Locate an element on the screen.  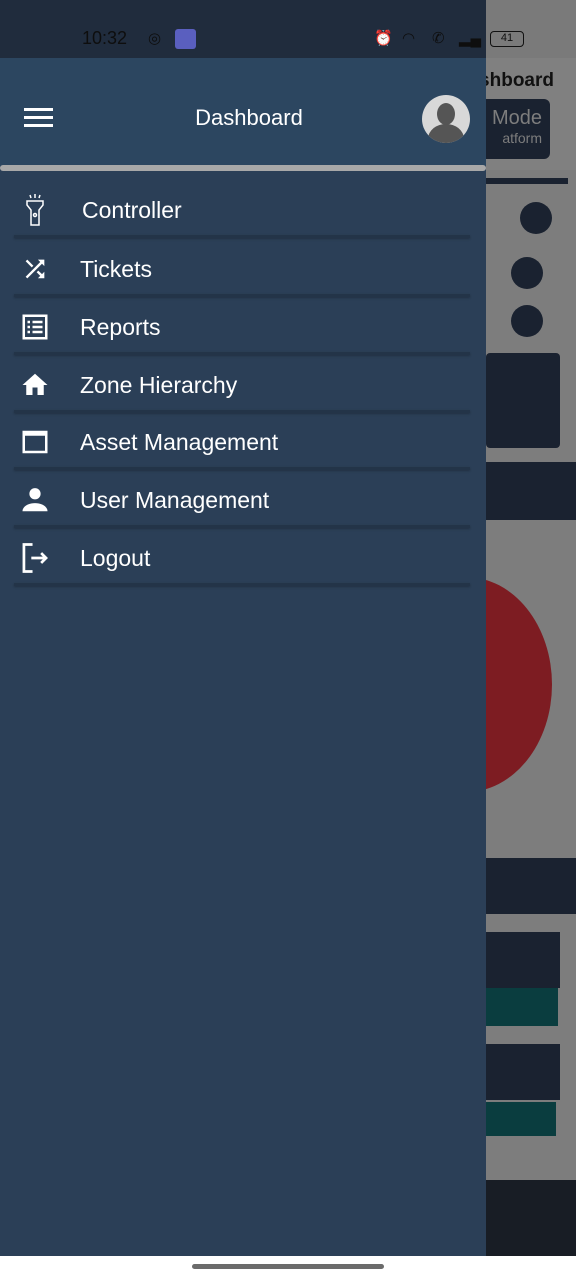
menu-item-asset-management: Asset Management is located at coordinates (243, 442).